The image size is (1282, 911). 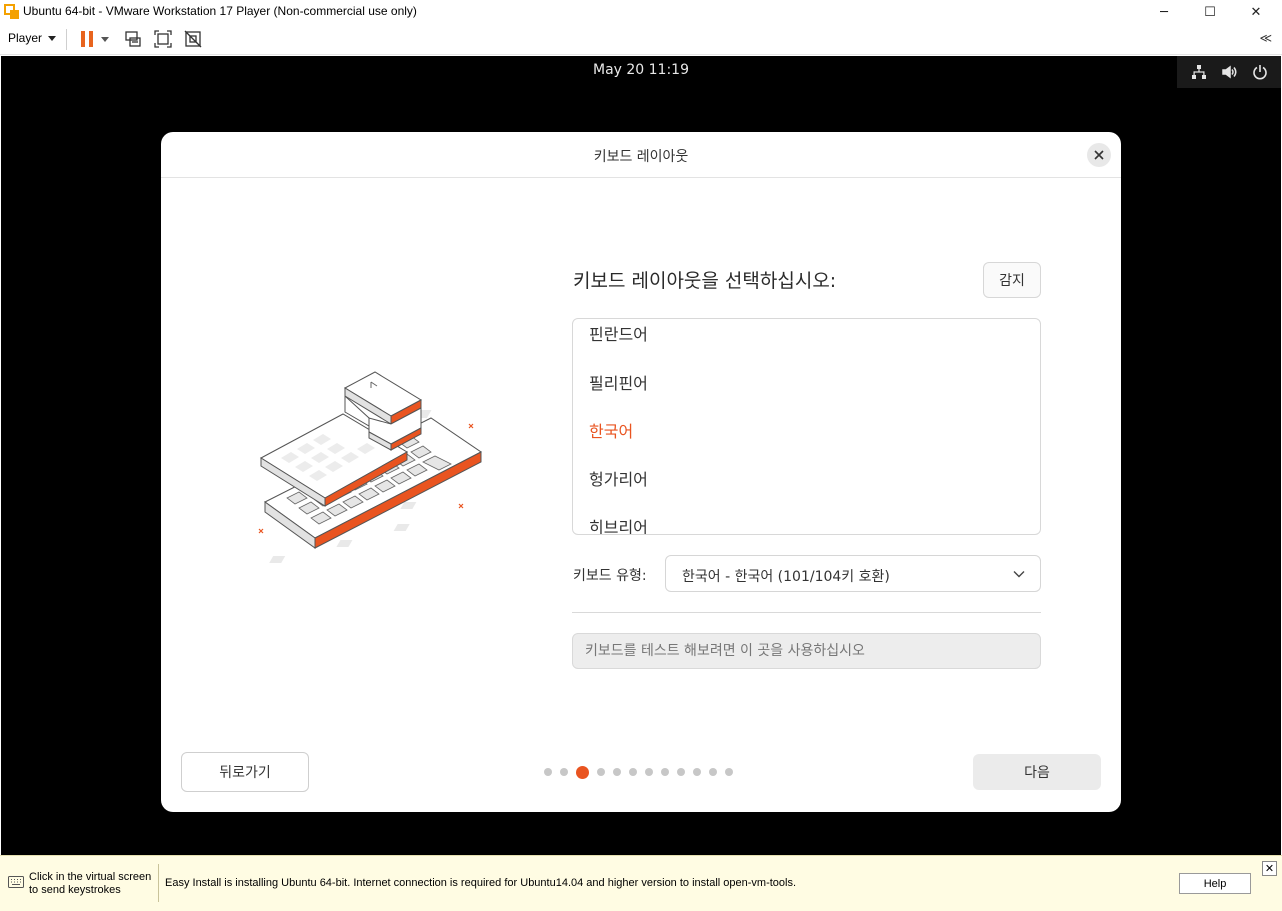 I want to click on fullscreen-icon, so click(x=163, y=39).